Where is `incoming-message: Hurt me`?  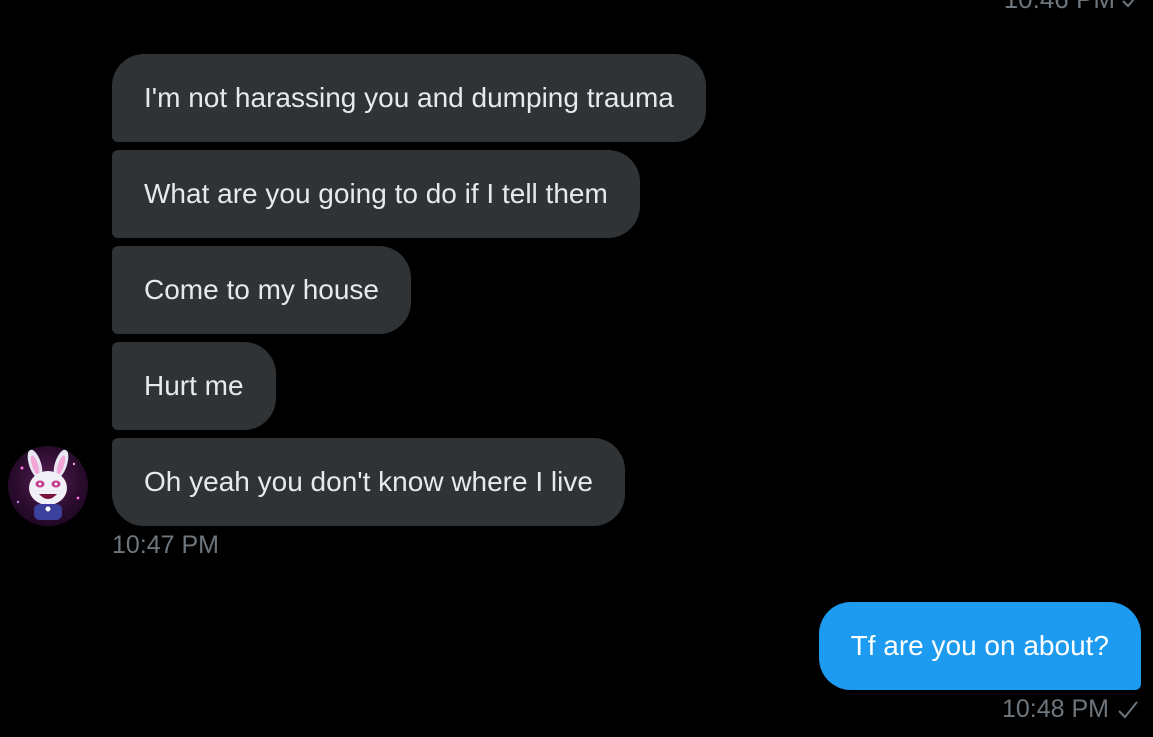 incoming-message: Hurt me is located at coordinates (194, 386).